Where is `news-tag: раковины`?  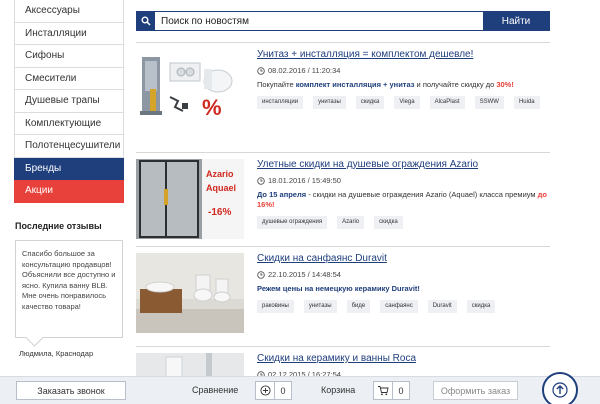
news-tag: раковины is located at coordinates (275, 306).